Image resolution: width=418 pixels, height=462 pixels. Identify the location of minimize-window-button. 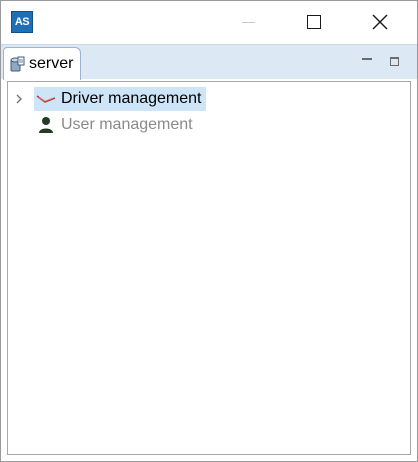
(248, 22).